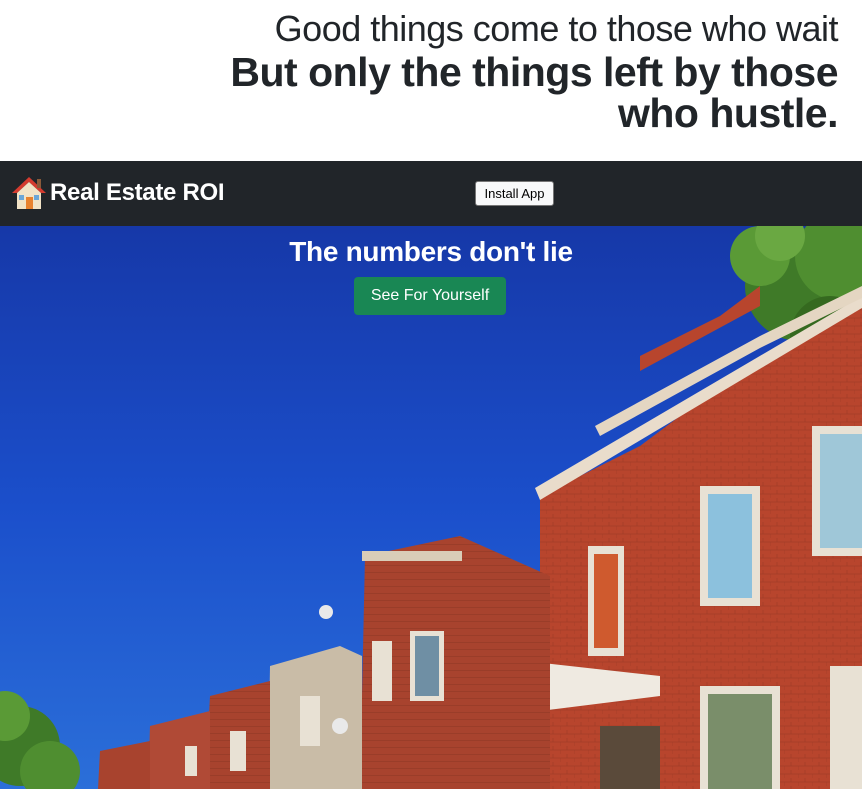  Describe the element at coordinates (430, 296) in the screenshot. I see `see-for-yourself-button: See For Yourself` at that location.